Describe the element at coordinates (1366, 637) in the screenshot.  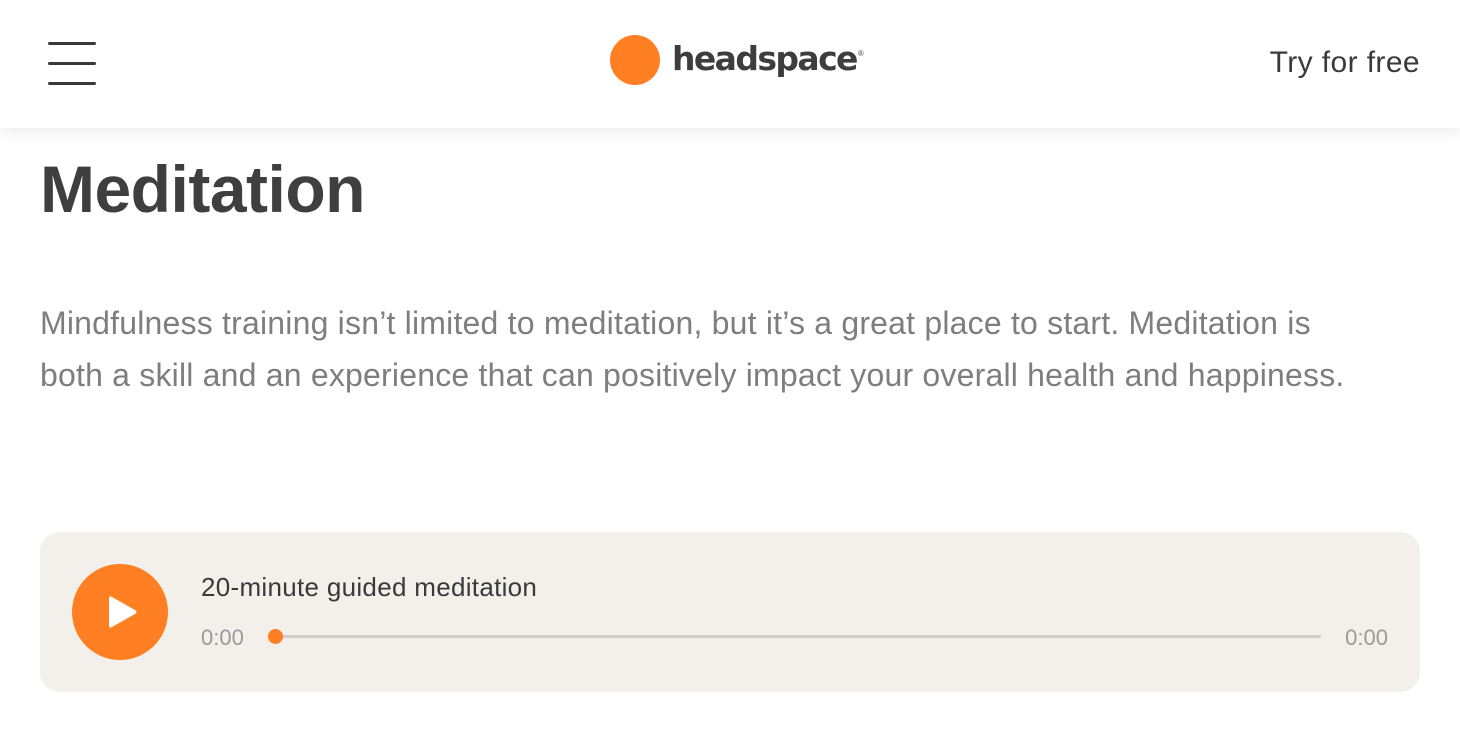
I see `total-time: 0:00` at that location.